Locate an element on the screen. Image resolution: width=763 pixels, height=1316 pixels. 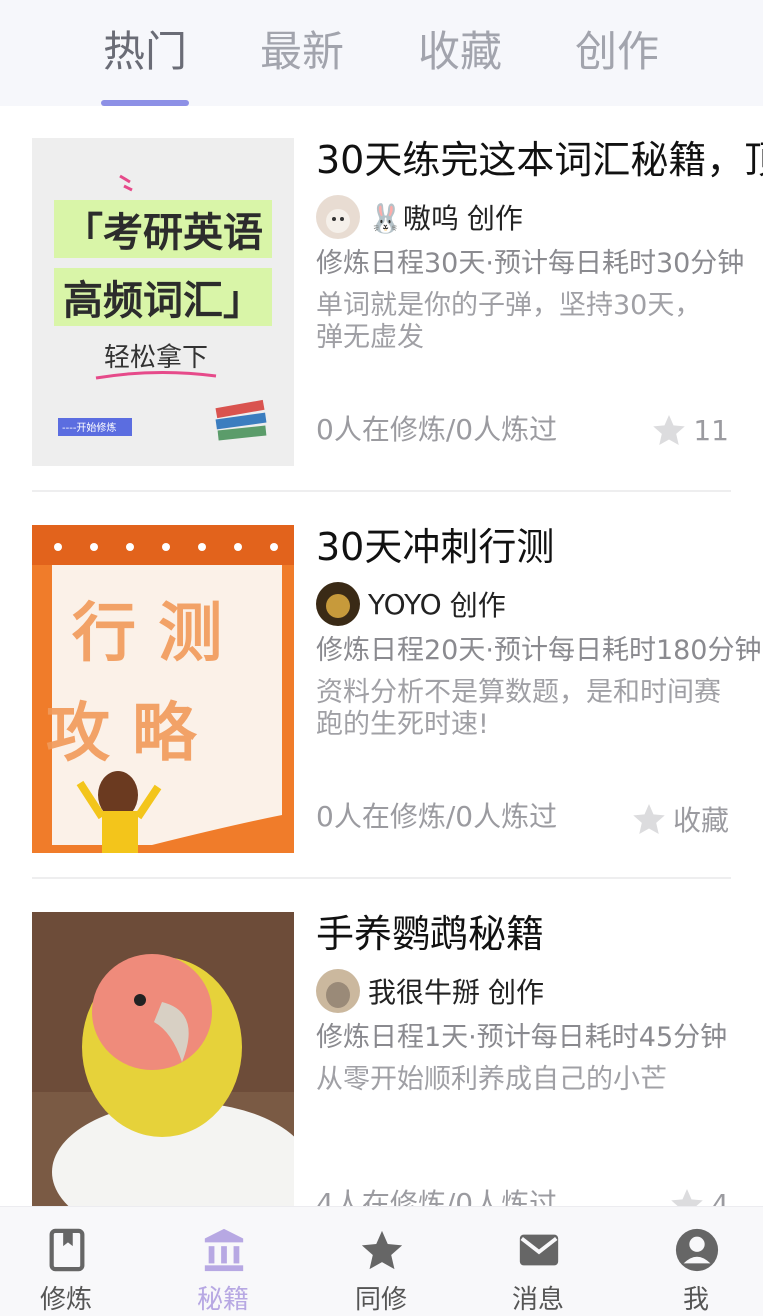
svg-text: 高频词汇」 is located at coordinates (163, 301).